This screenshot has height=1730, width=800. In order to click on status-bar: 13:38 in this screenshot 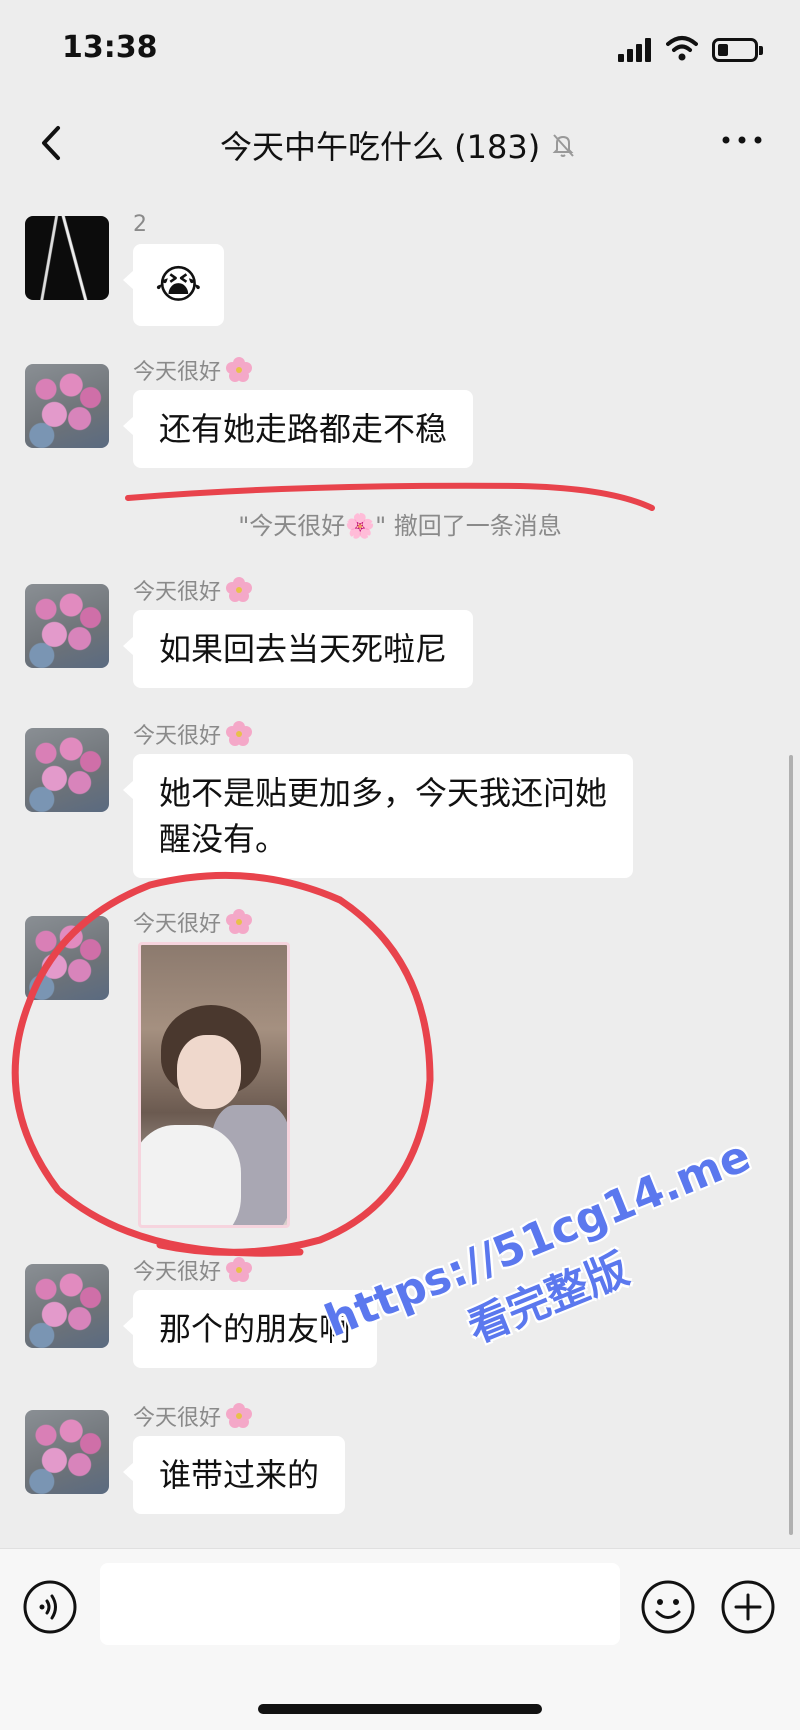, I will do `click(400, 50)`.